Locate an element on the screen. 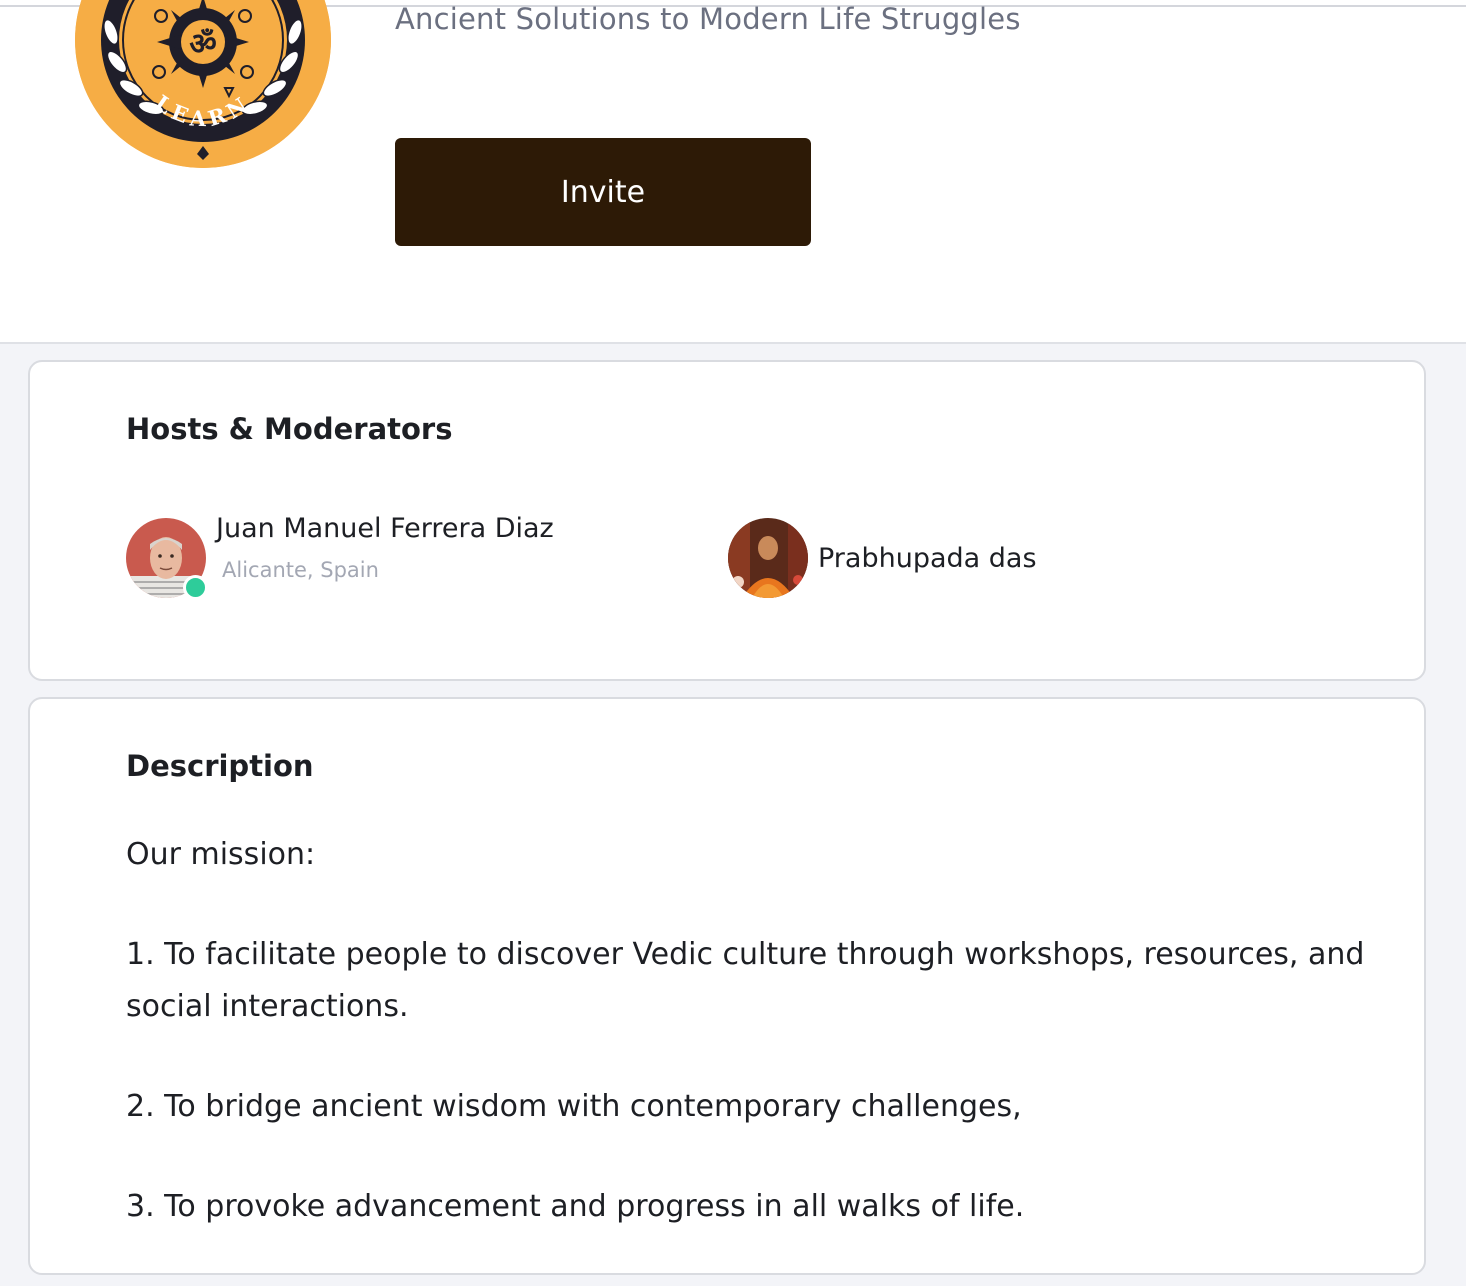 Image resolution: width=1466 pixels, height=1286 pixels. host-info: Prabhupada das is located at coordinates (927, 558).